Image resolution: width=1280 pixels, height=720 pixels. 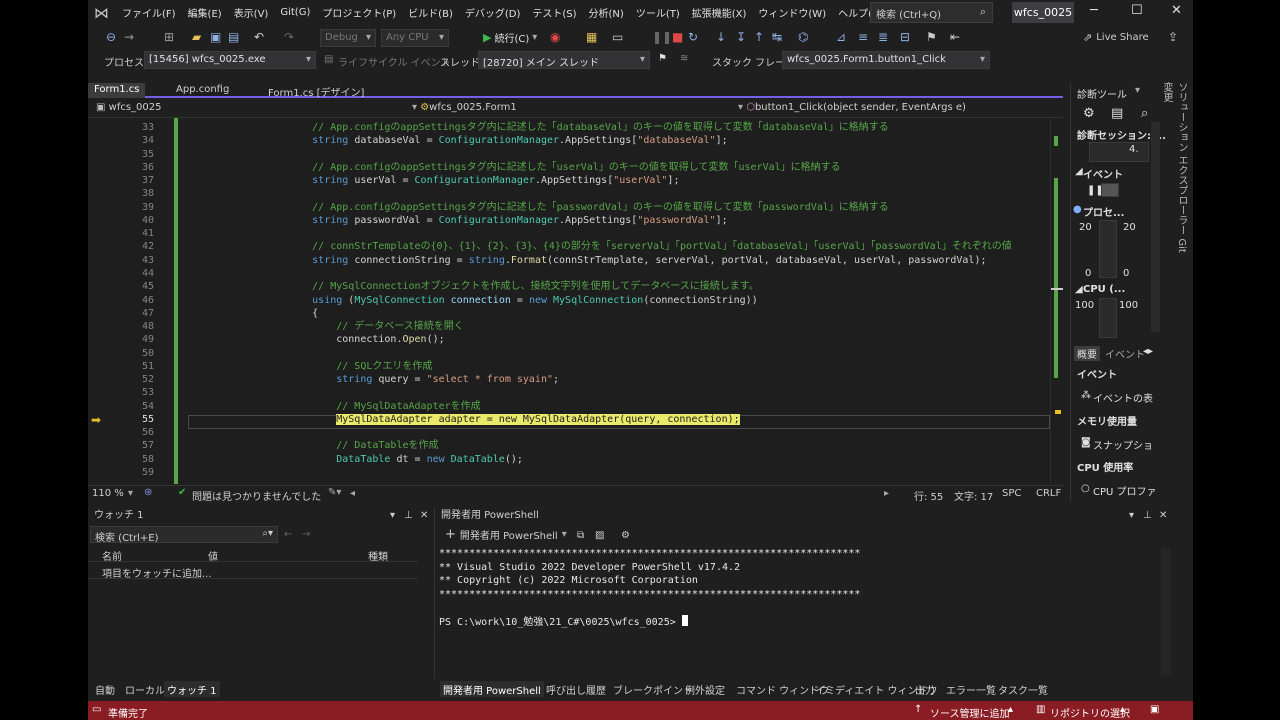 What do you see at coordinates (580, 536) in the screenshot?
I see `copy-icon: ⧉` at bounding box center [580, 536].